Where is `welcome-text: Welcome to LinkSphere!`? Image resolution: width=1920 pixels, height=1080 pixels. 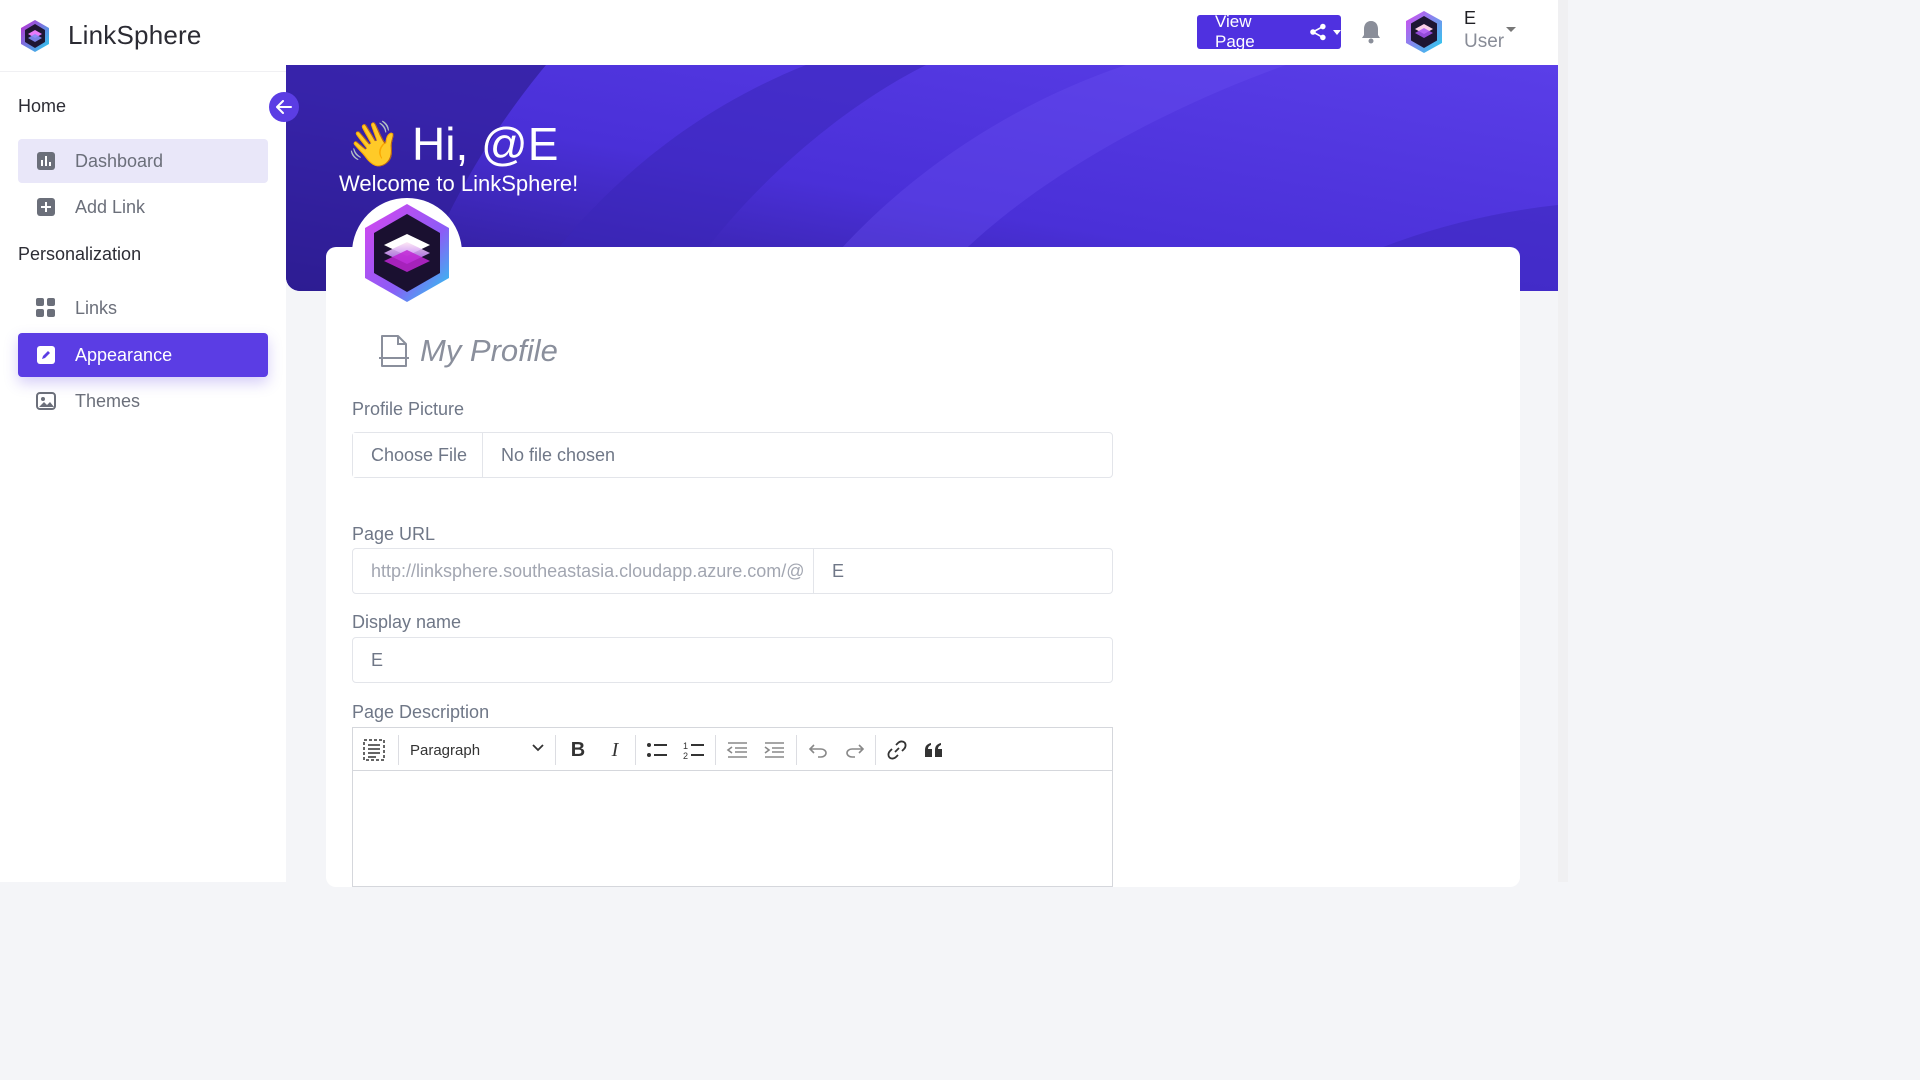 welcome-text: Welcome to LinkSphere! is located at coordinates (459, 183).